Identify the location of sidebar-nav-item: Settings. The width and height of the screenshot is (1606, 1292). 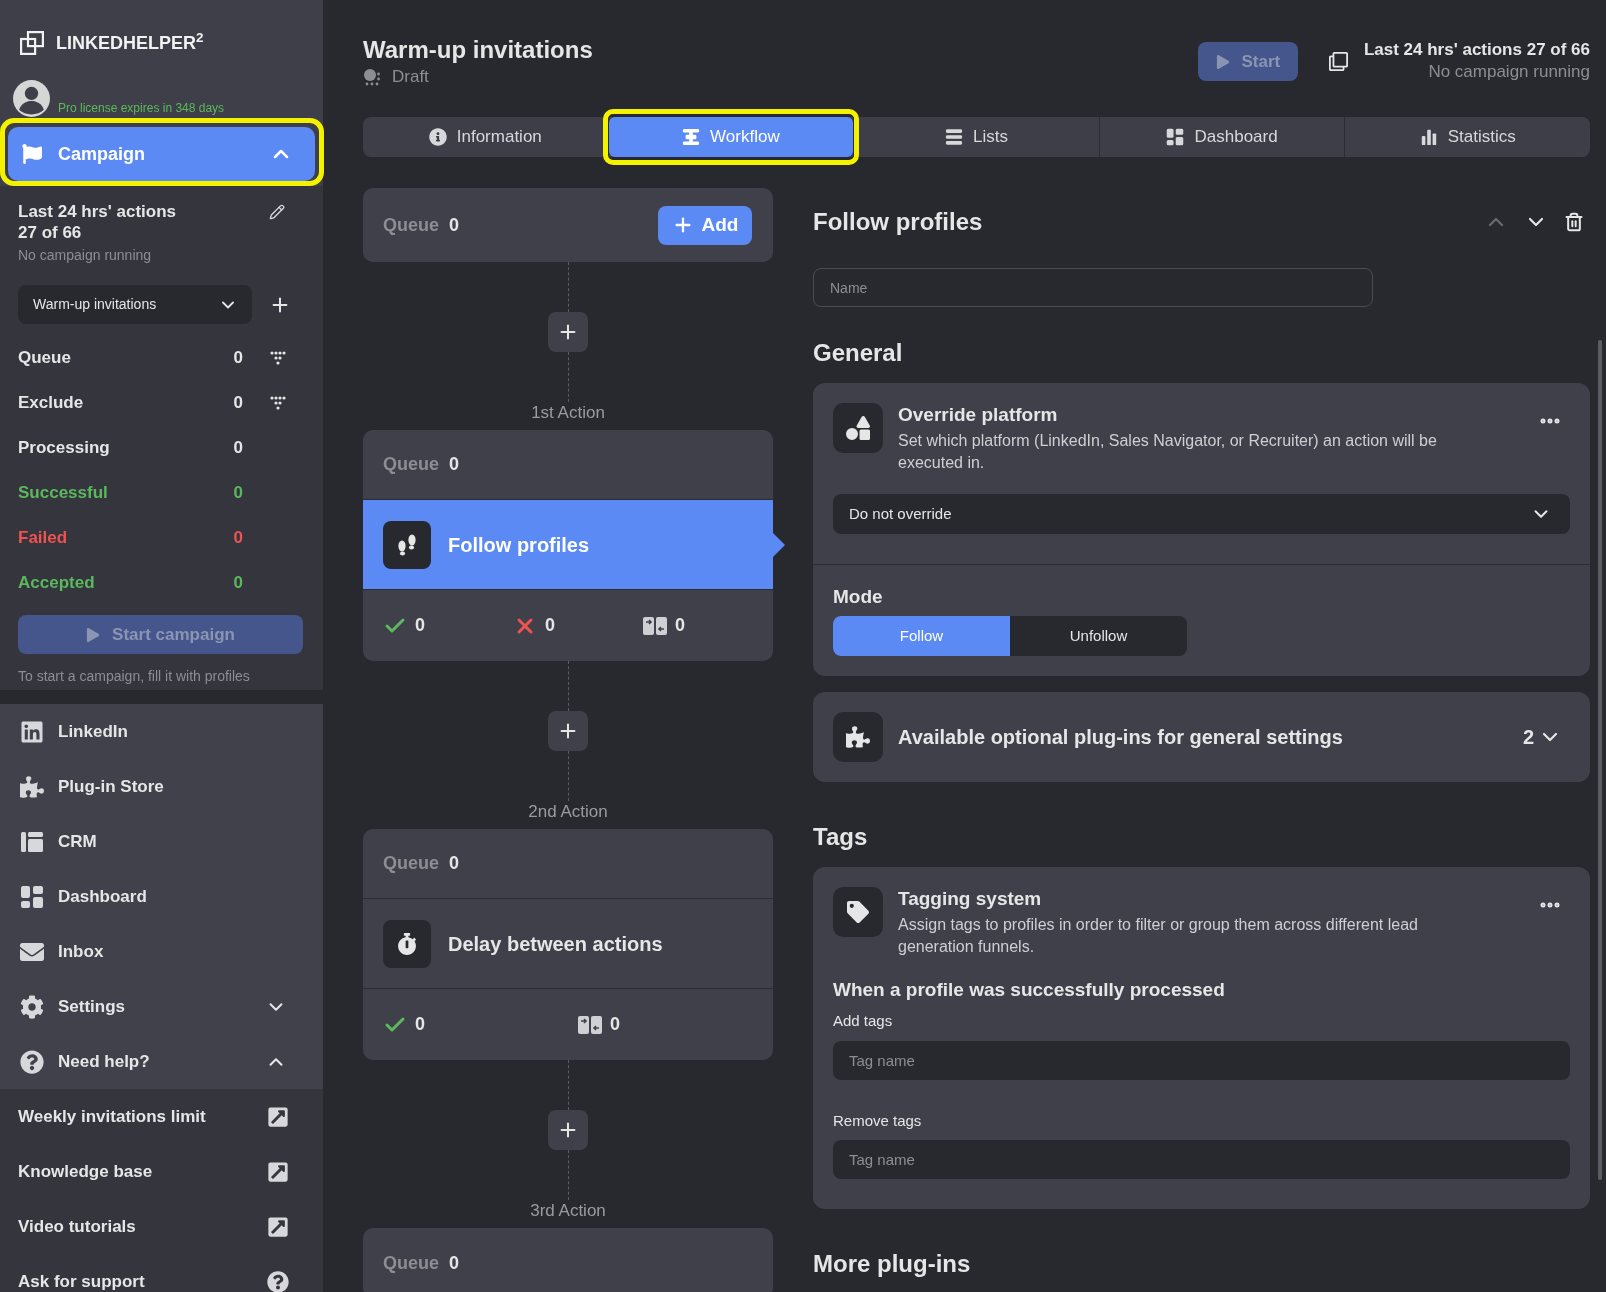
(161, 1006).